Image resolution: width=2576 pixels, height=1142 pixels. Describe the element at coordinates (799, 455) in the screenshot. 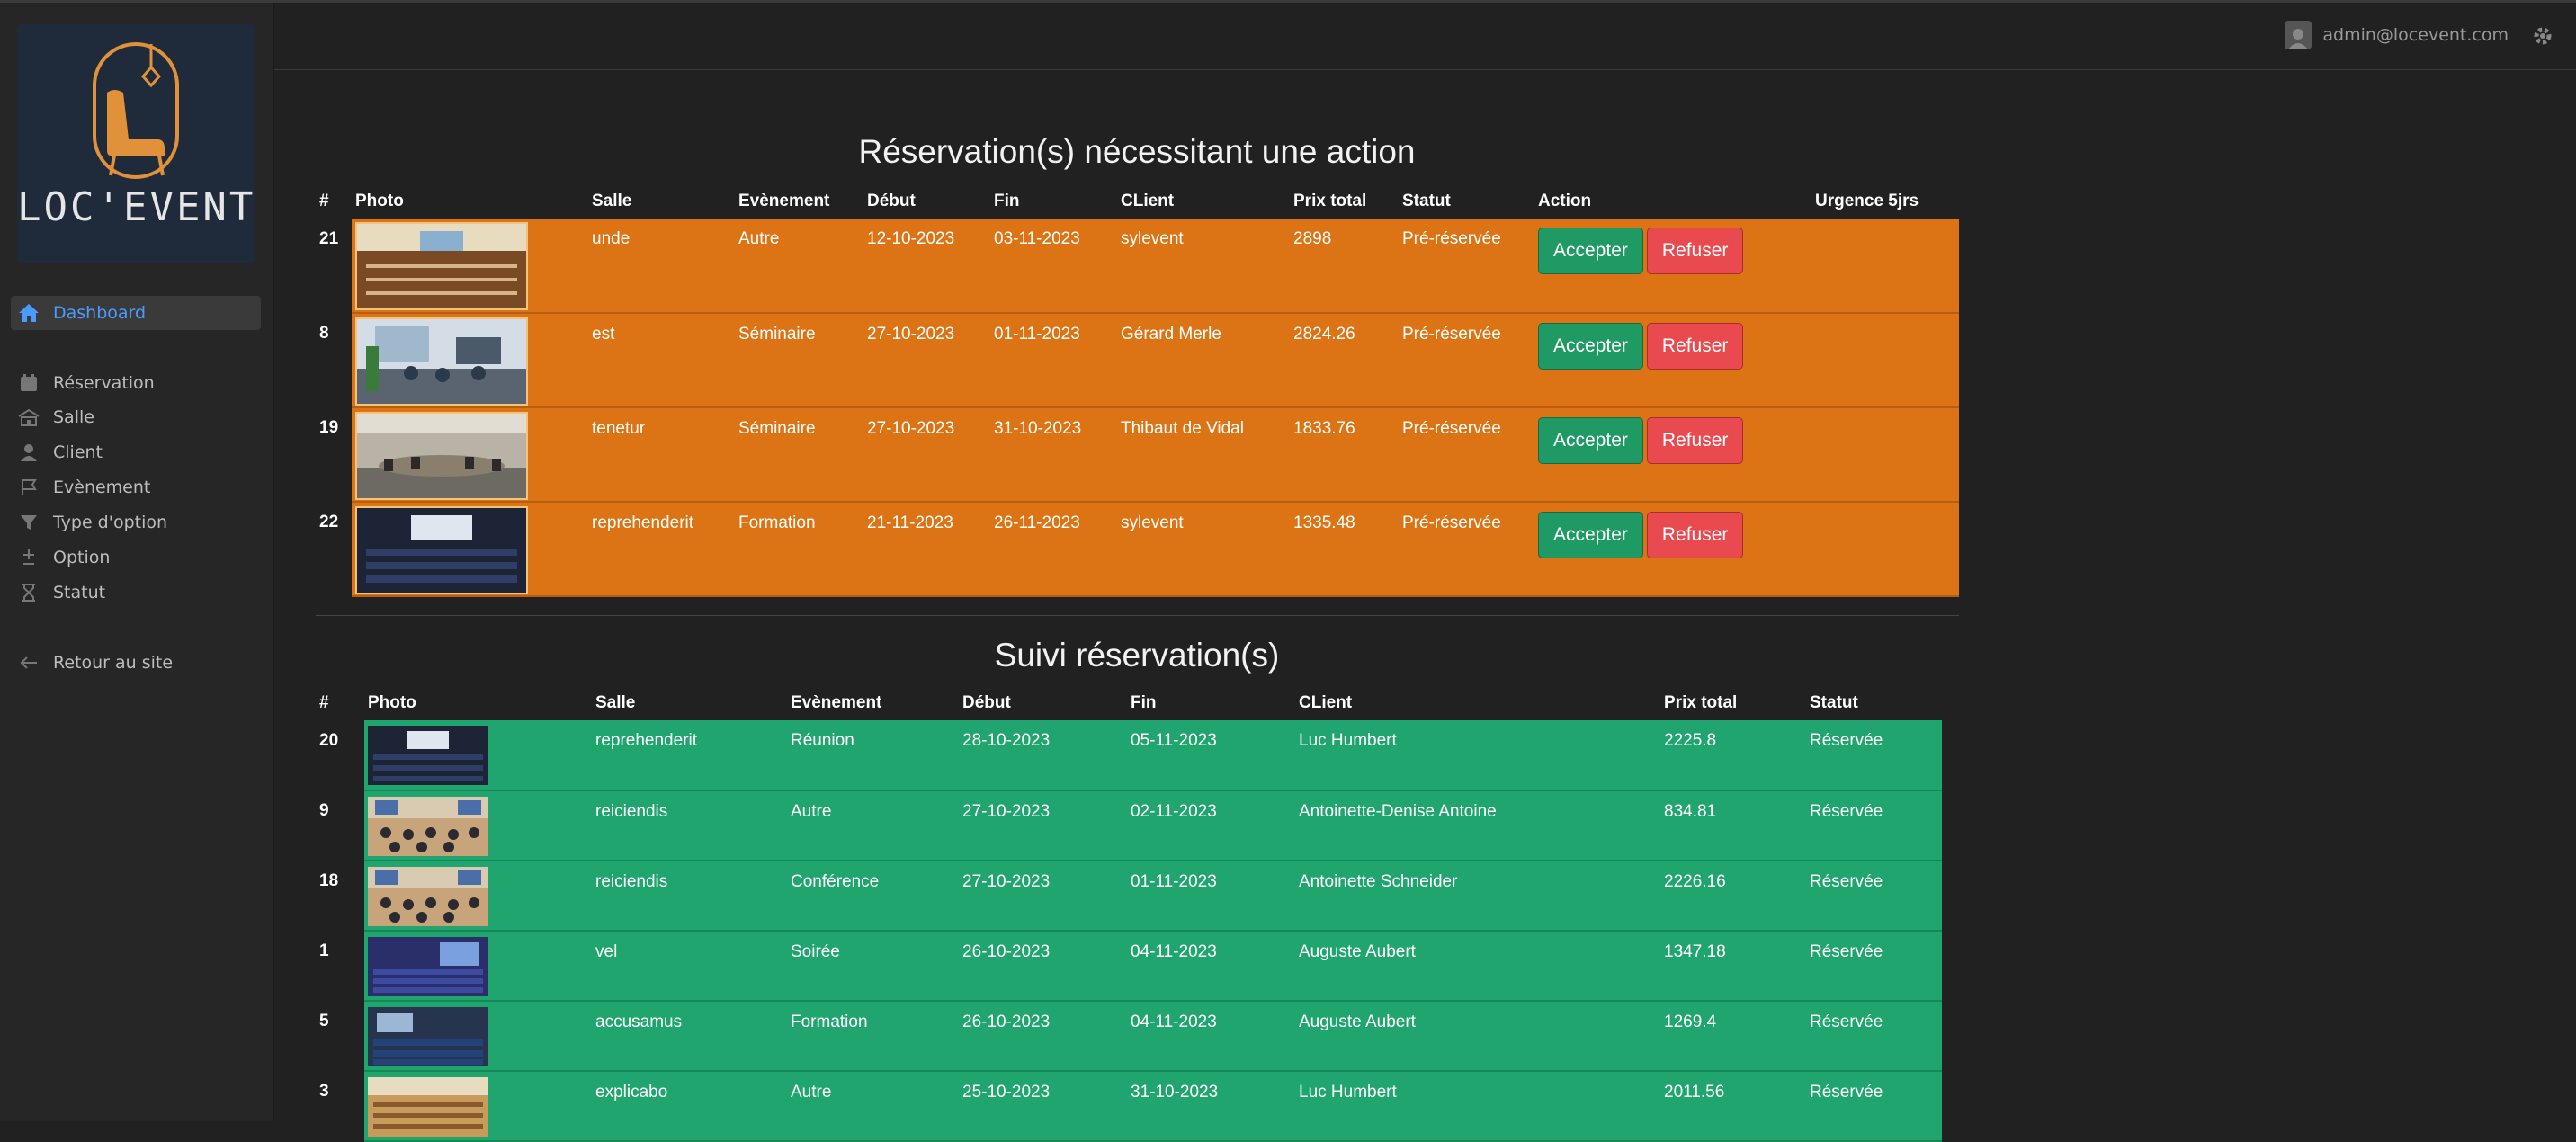

I see `evenement-cell: Séminaire` at that location.